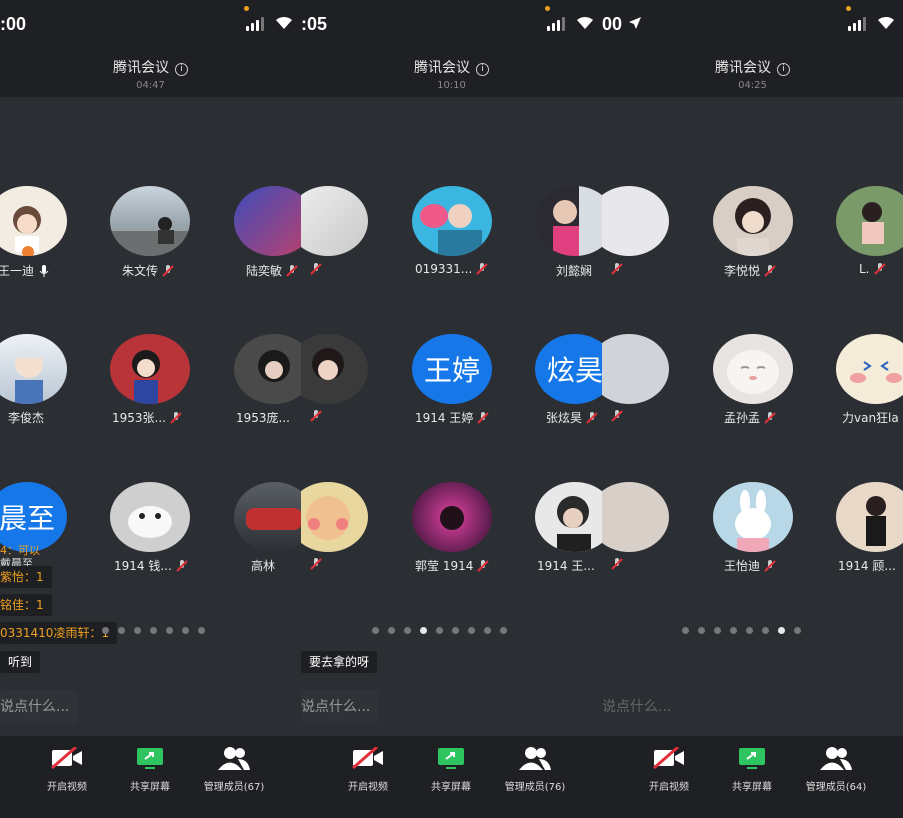 This screenshot has height=818, width=903. What do you see at coordinates (22, 577) in the screenshot?
I see `chat-message-text: 紫怡：1` at bounding box center [22, 577].